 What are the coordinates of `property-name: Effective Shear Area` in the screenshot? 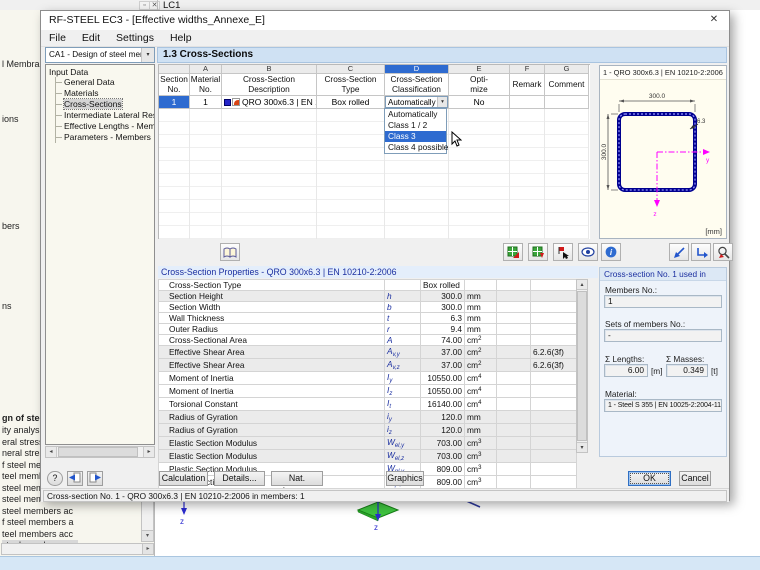 It's located at (271, 365).